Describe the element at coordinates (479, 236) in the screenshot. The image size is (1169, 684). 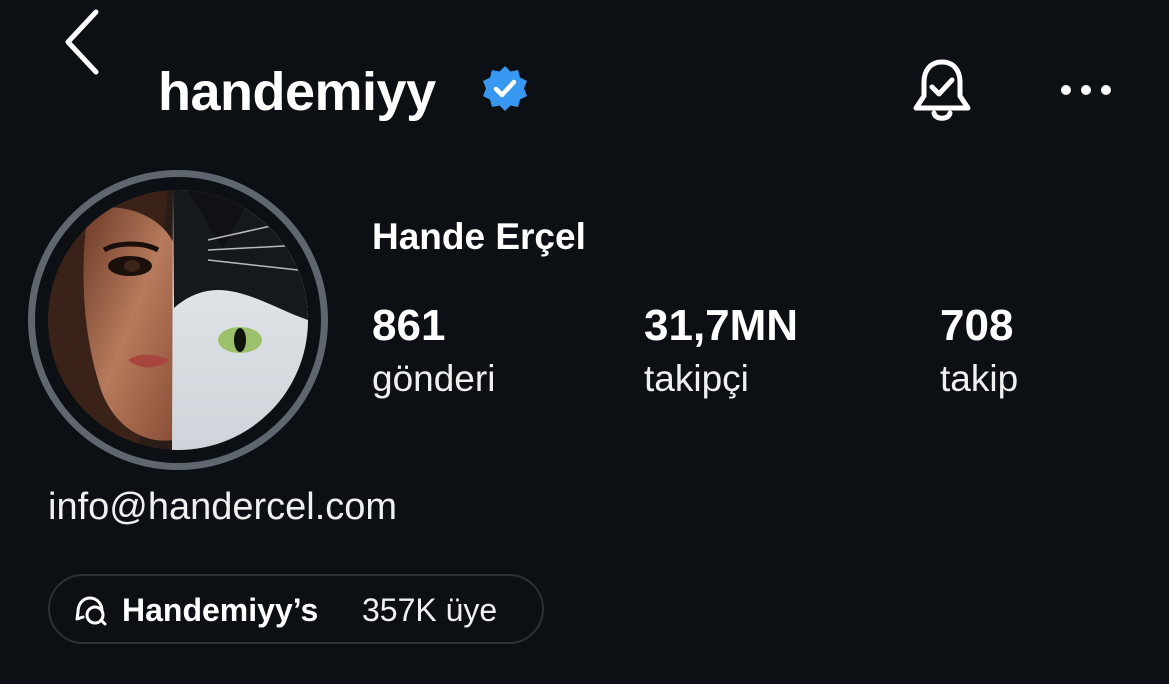
I see `profile-full-name: Hande Erçel` at that location.